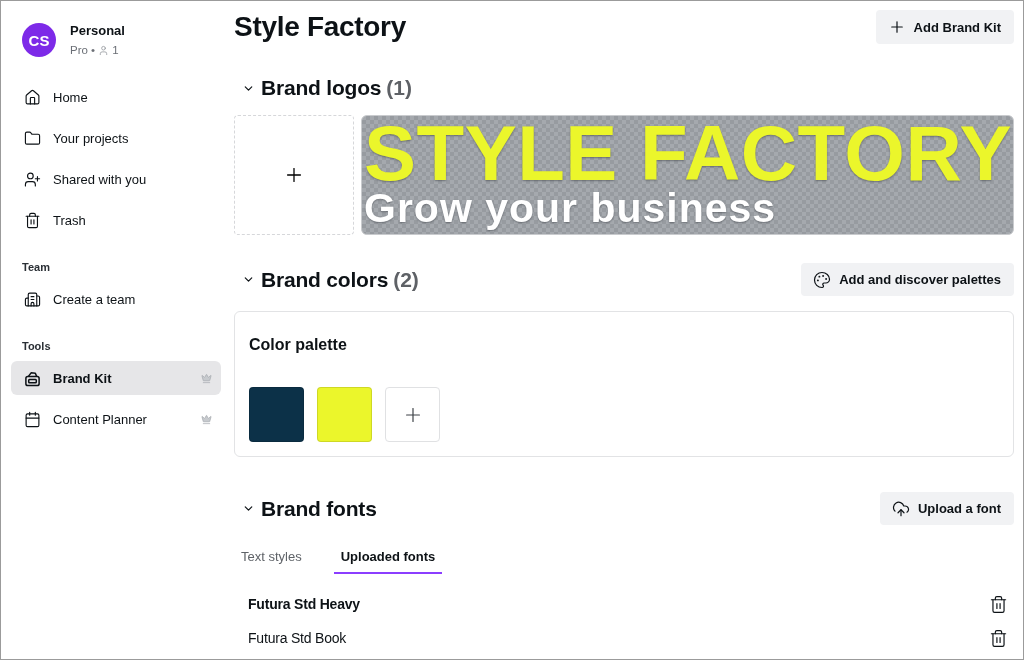 The height and width of the screenshot is (660, 1024). Describe the element at coordinates (116, 220) in the screenshot. I see `nav-item: Trash` at that location.